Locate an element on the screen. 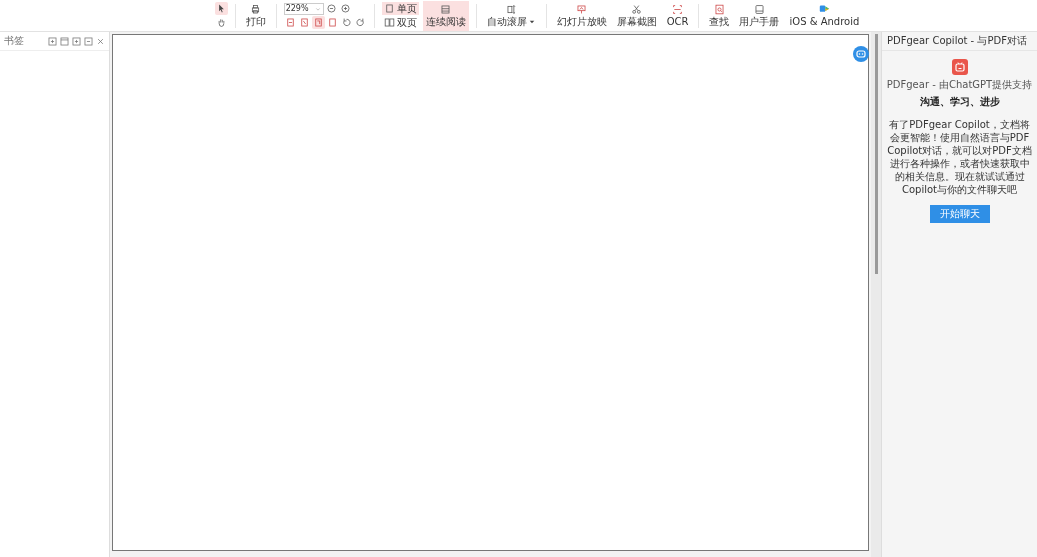 Image resolution: width=1037 pixels, height=557 pixels. toolbar-button: 自动滚屏 is located at coordinates (511, 15).